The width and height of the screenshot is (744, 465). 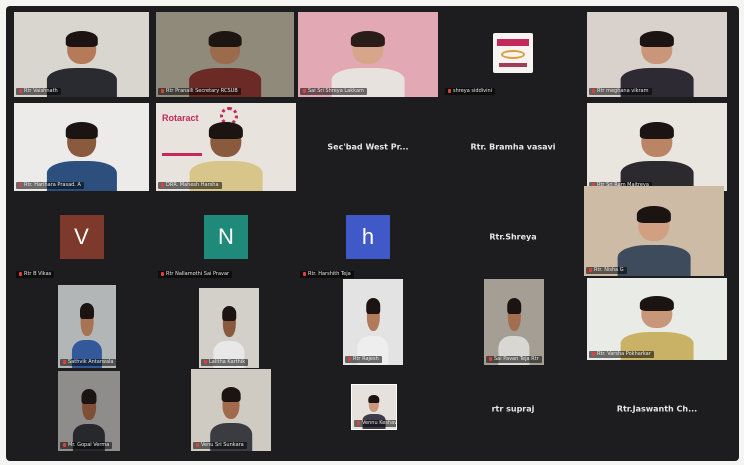 I want to click on participant-name-text: Rtr Nallamothi Sai Pravar, so click(x=198, y=274).